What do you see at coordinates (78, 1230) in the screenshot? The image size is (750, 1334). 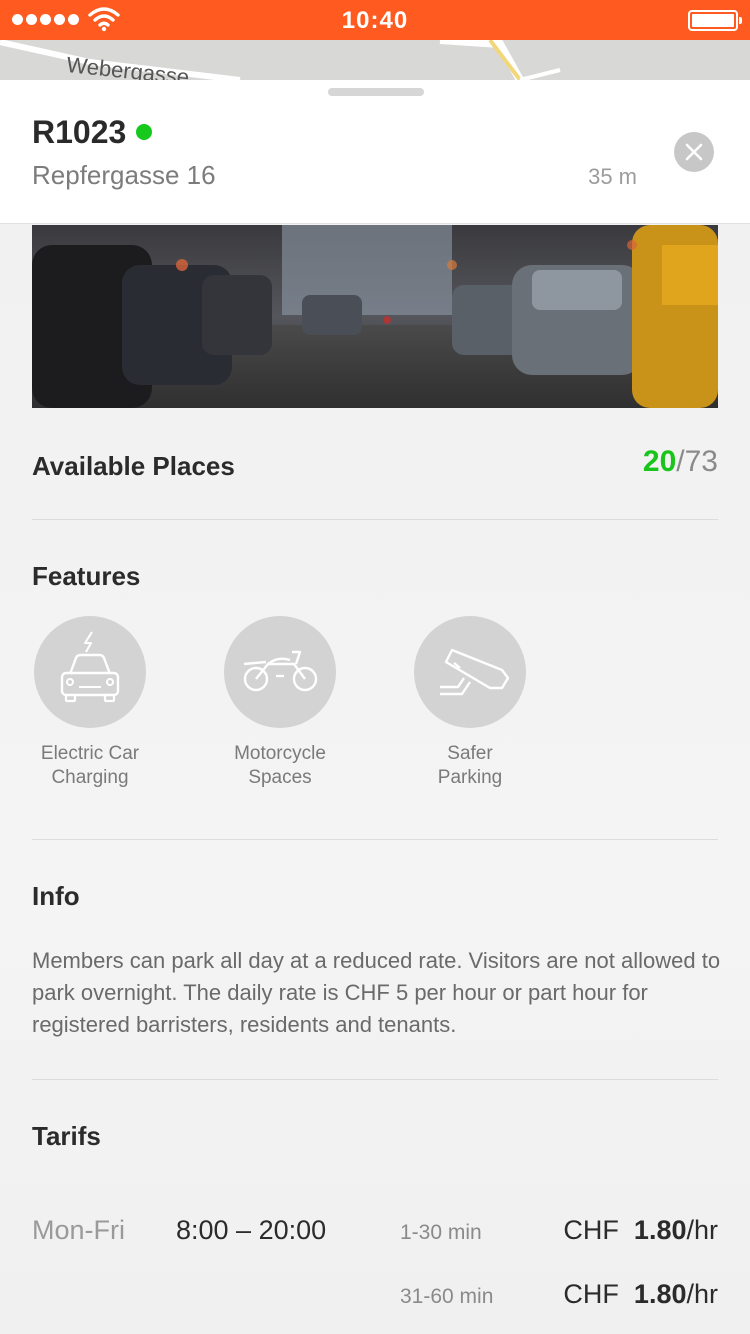 I see `tariff-days: Mon-Fri` at bounding box center [78, 1230].